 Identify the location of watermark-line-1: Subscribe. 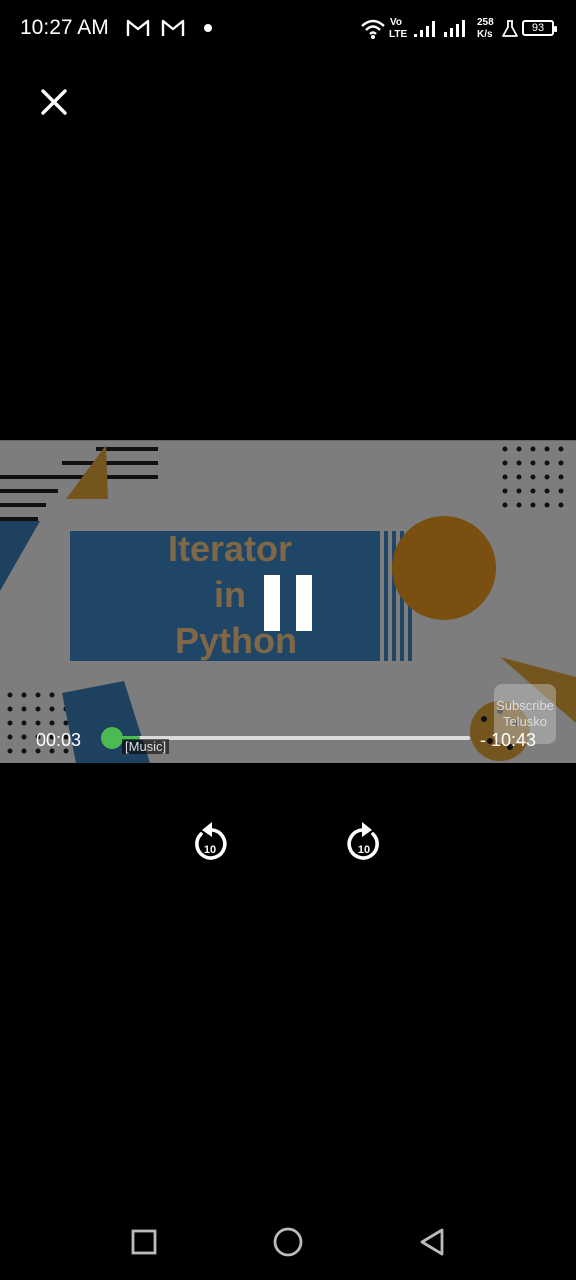
(525, 705).